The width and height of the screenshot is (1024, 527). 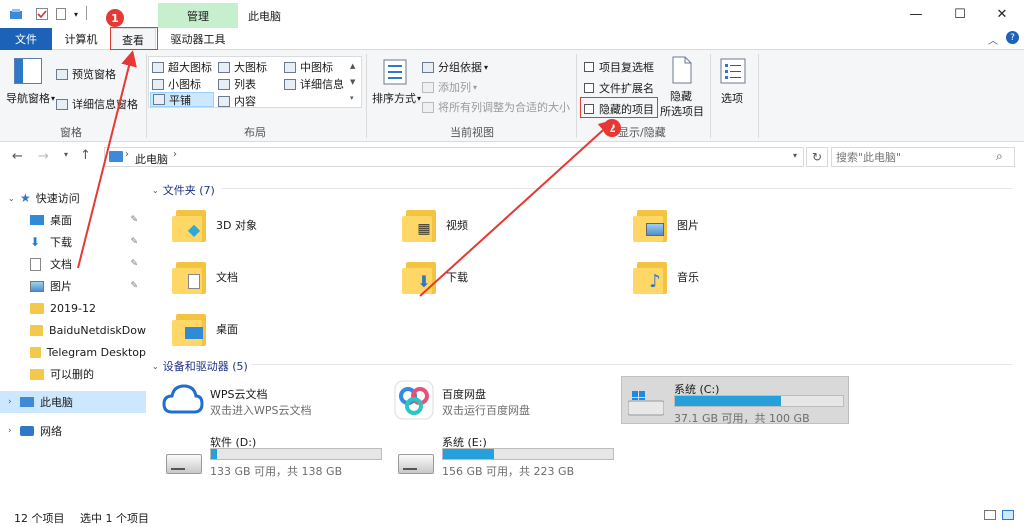 I want to click on layout-details: 详细信息, so click(x=314, y=84).